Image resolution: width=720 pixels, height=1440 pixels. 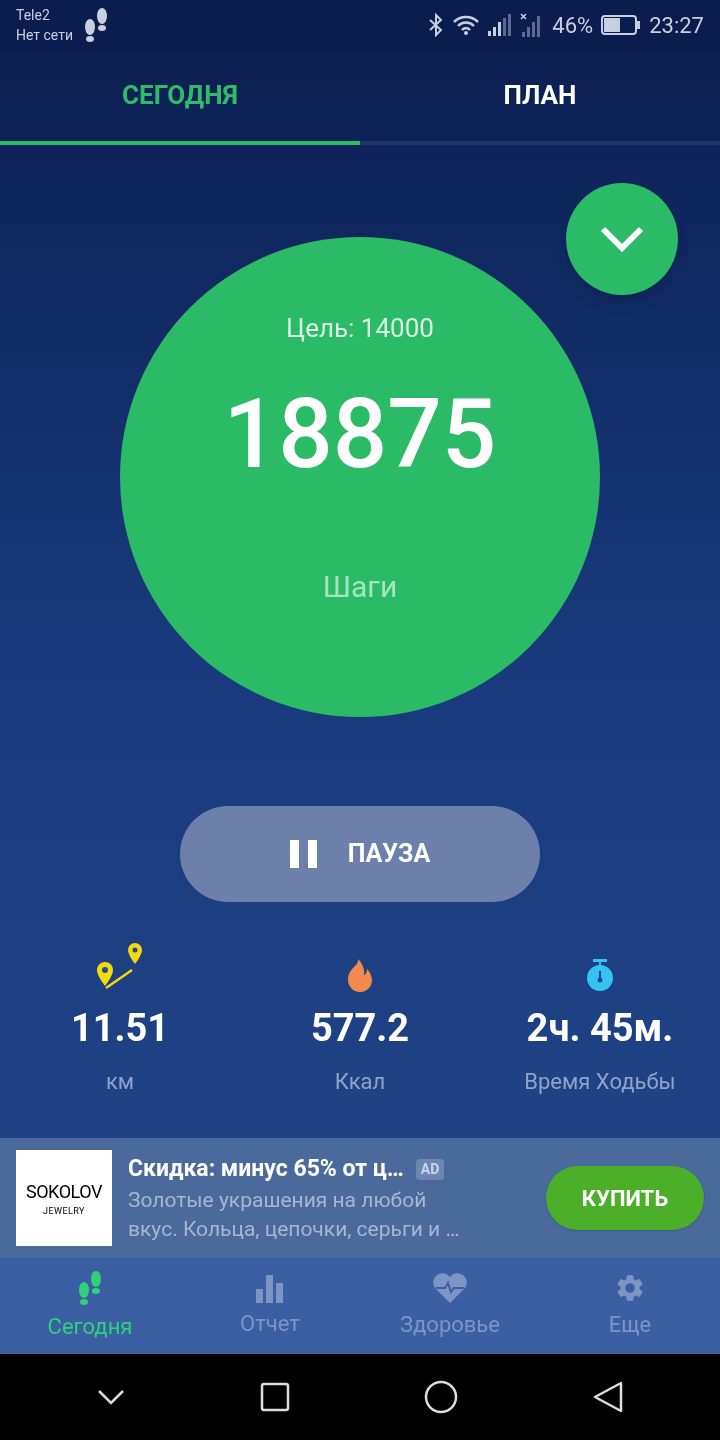 I want to click on pause-icon, so click(x=303, y=854).